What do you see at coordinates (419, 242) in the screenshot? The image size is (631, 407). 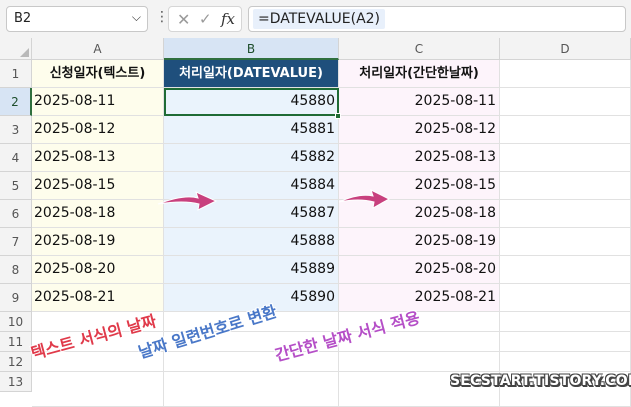 I see `cell-c7: 2025-08-19` at bounding box center [419, 242].